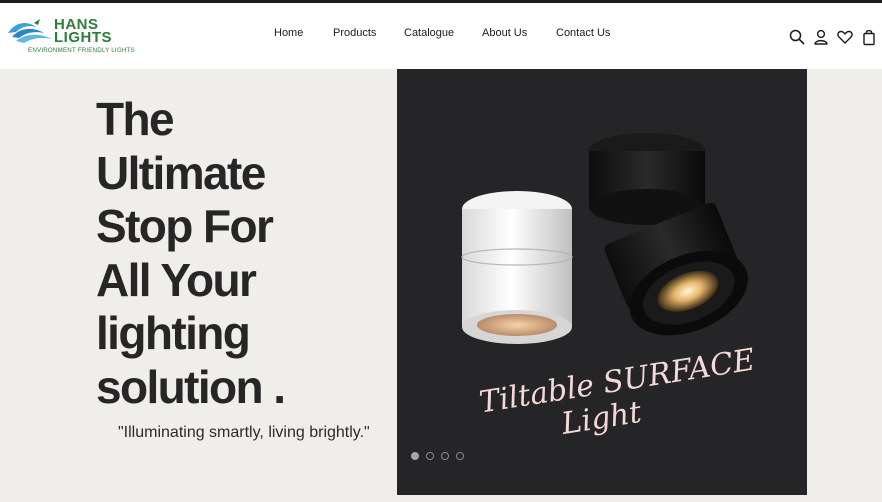 Image resolution: width=882 pixels, height=502 pixels. What do you see at coordinates (845, 37) in the screenshot?
I see `heart-icon` at bounding box center [845, 37].